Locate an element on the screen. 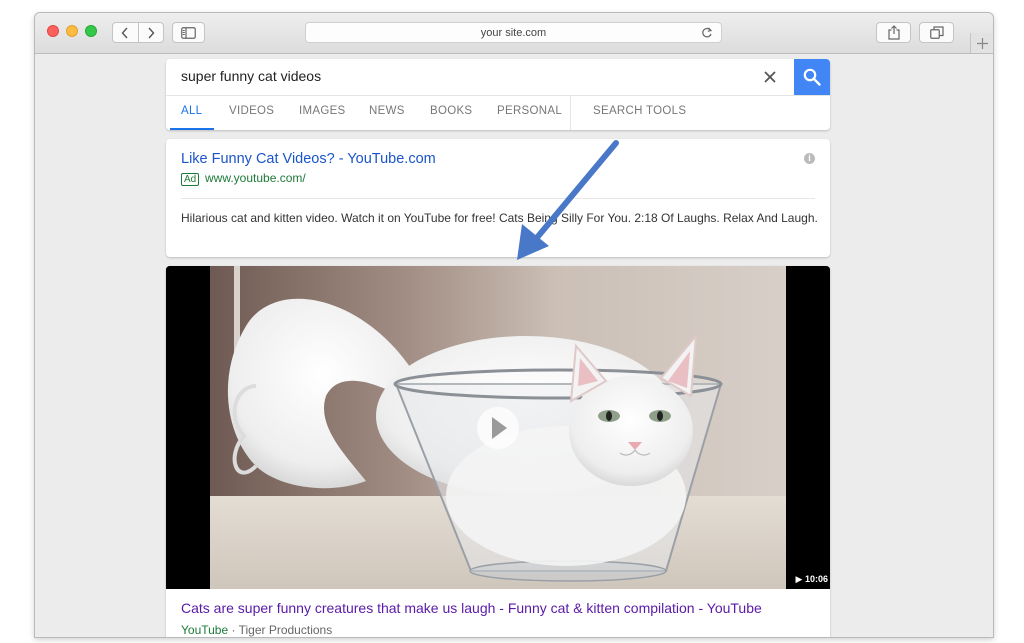 The height and width of the screenshot is (643, 1024). tab-all: ALL is located at coordinates (191, 111).